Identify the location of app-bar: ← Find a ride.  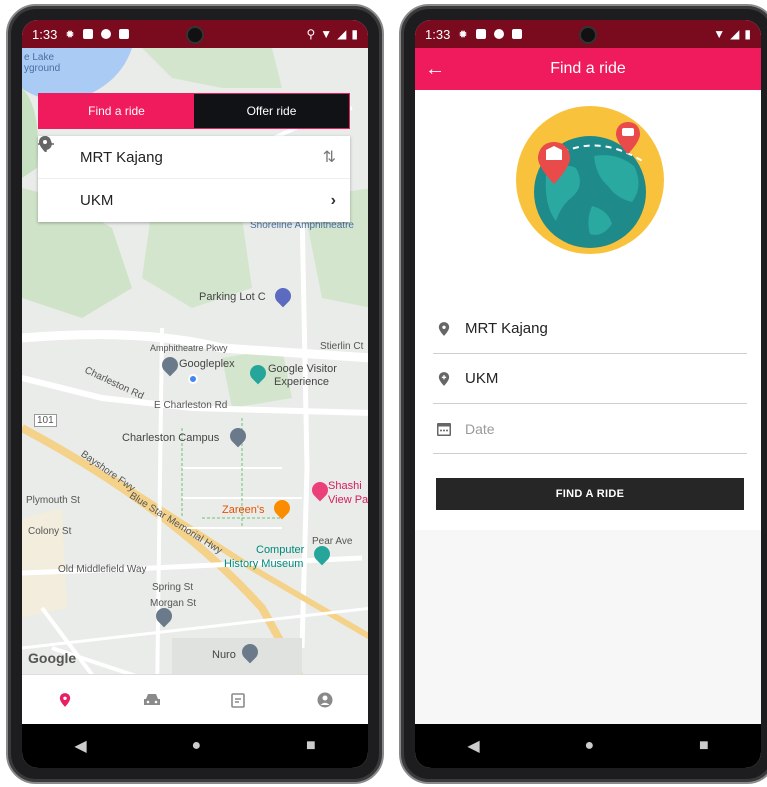
(588, 69).